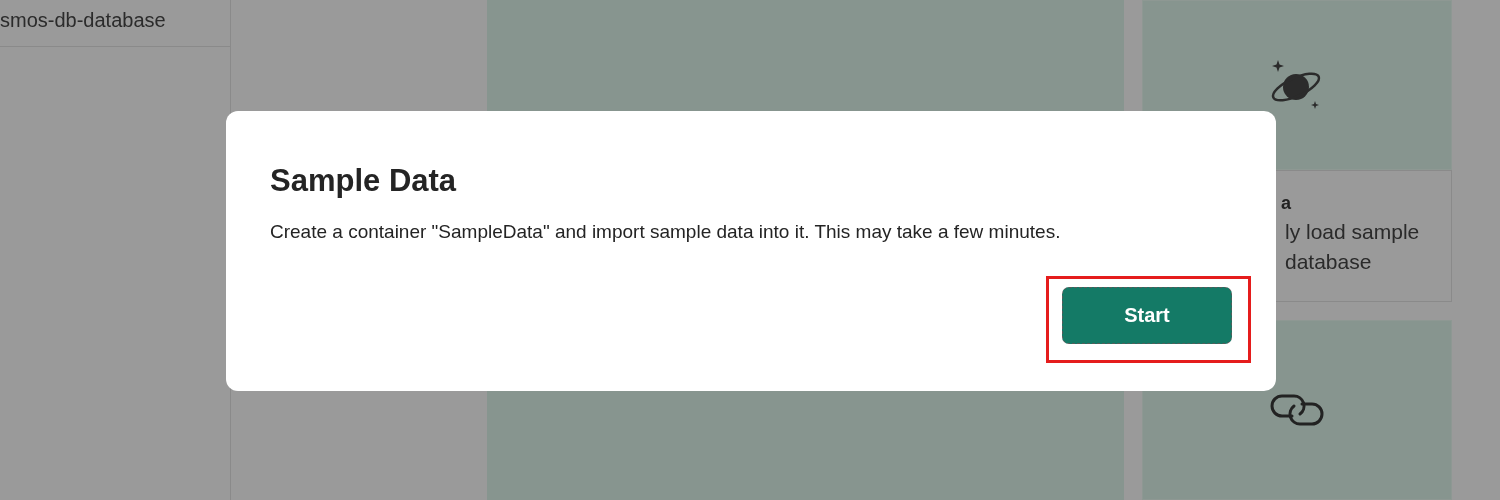  What do you see at coordinates (1286, 203) in the screenshot?
I see `card-title: a` at bounding box center [1286, 203].